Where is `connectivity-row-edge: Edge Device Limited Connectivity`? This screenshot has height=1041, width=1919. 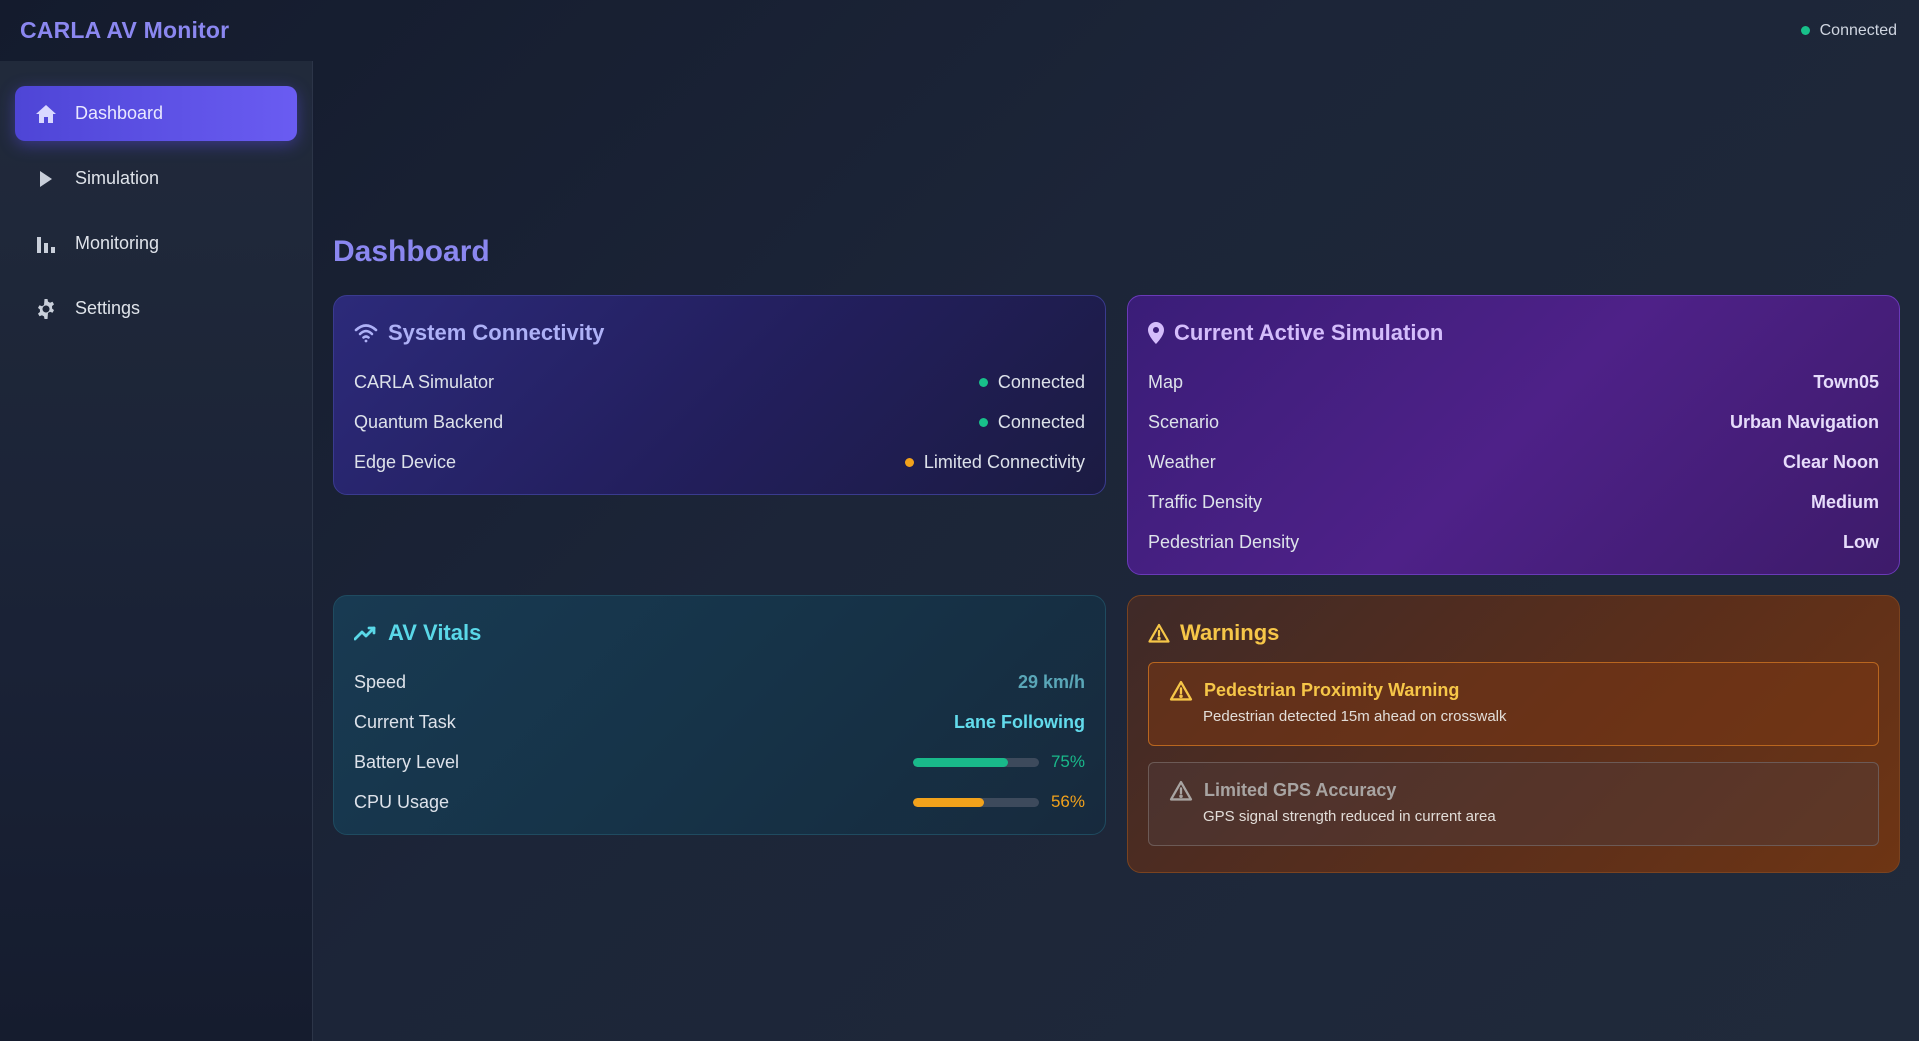 connectivity-row-edge: Edge Device Limited Connectivity is located at coordinates (719, 461).